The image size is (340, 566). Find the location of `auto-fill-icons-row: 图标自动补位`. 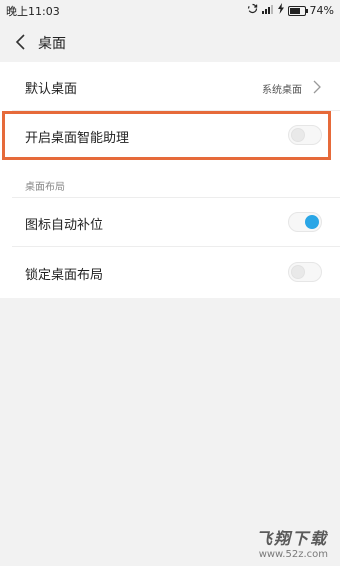

auto-fill-icons-row: 图标自动补位 is located at coordinates (170, 222).